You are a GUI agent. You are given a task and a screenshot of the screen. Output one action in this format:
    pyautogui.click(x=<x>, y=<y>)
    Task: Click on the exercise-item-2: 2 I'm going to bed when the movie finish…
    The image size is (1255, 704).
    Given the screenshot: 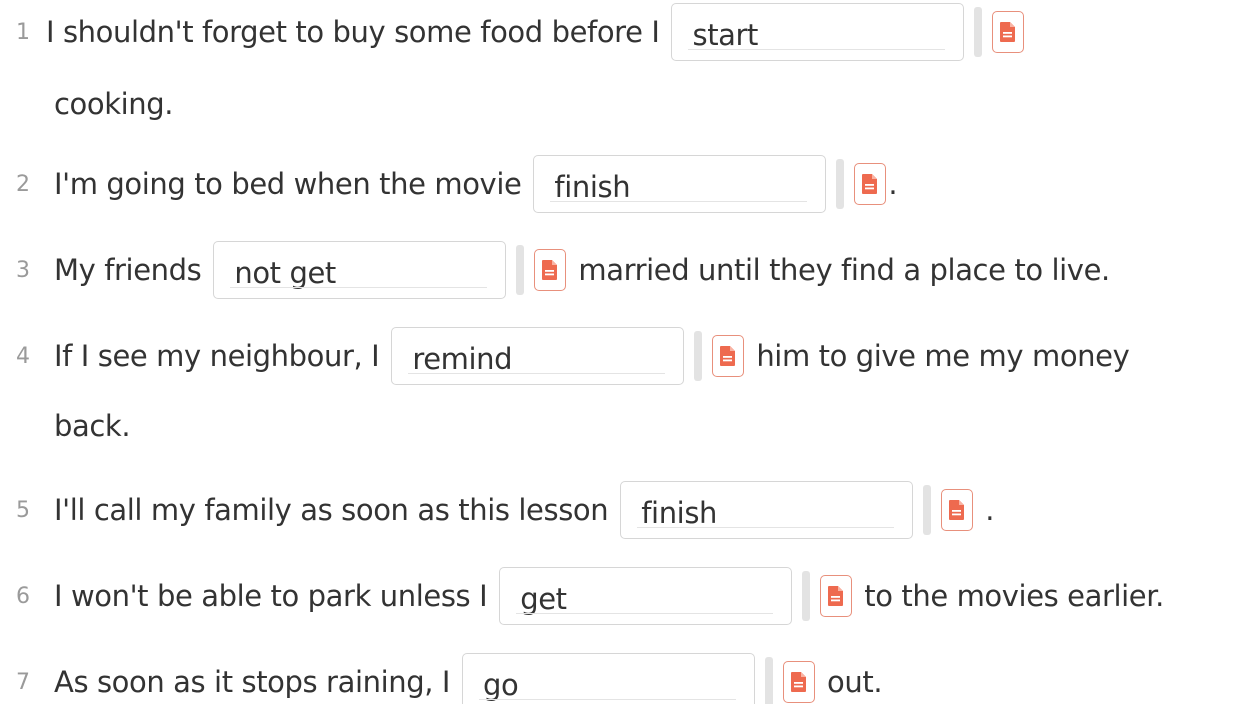 What is the action you would take?
    pyautogui.click(x=449, y=184)
    